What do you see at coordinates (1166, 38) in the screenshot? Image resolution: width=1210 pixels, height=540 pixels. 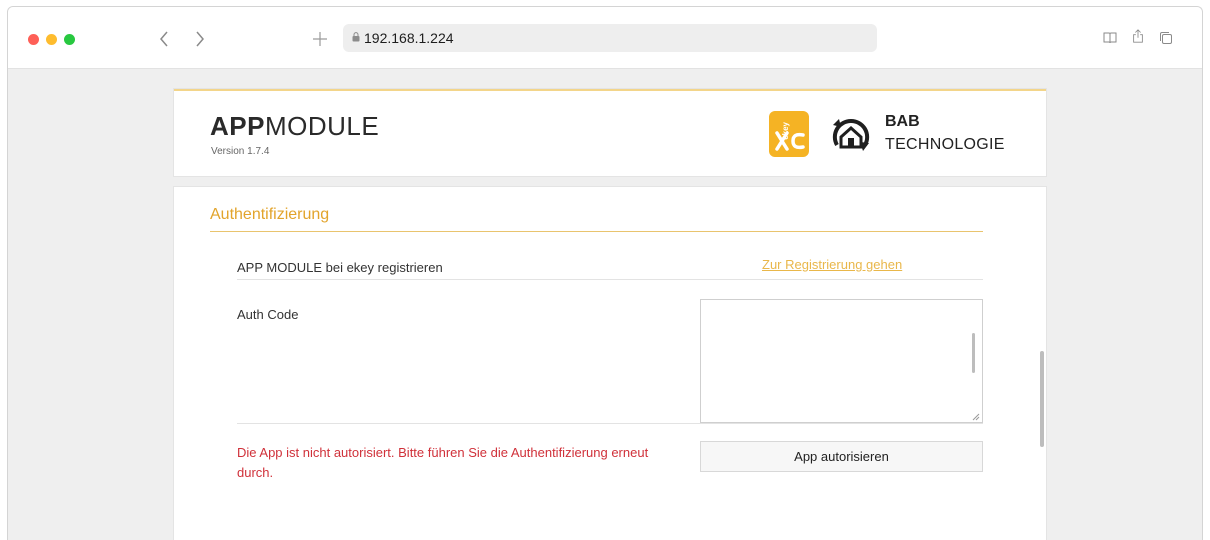 I see `tabs-icon` at bounding box center [1166, 38].